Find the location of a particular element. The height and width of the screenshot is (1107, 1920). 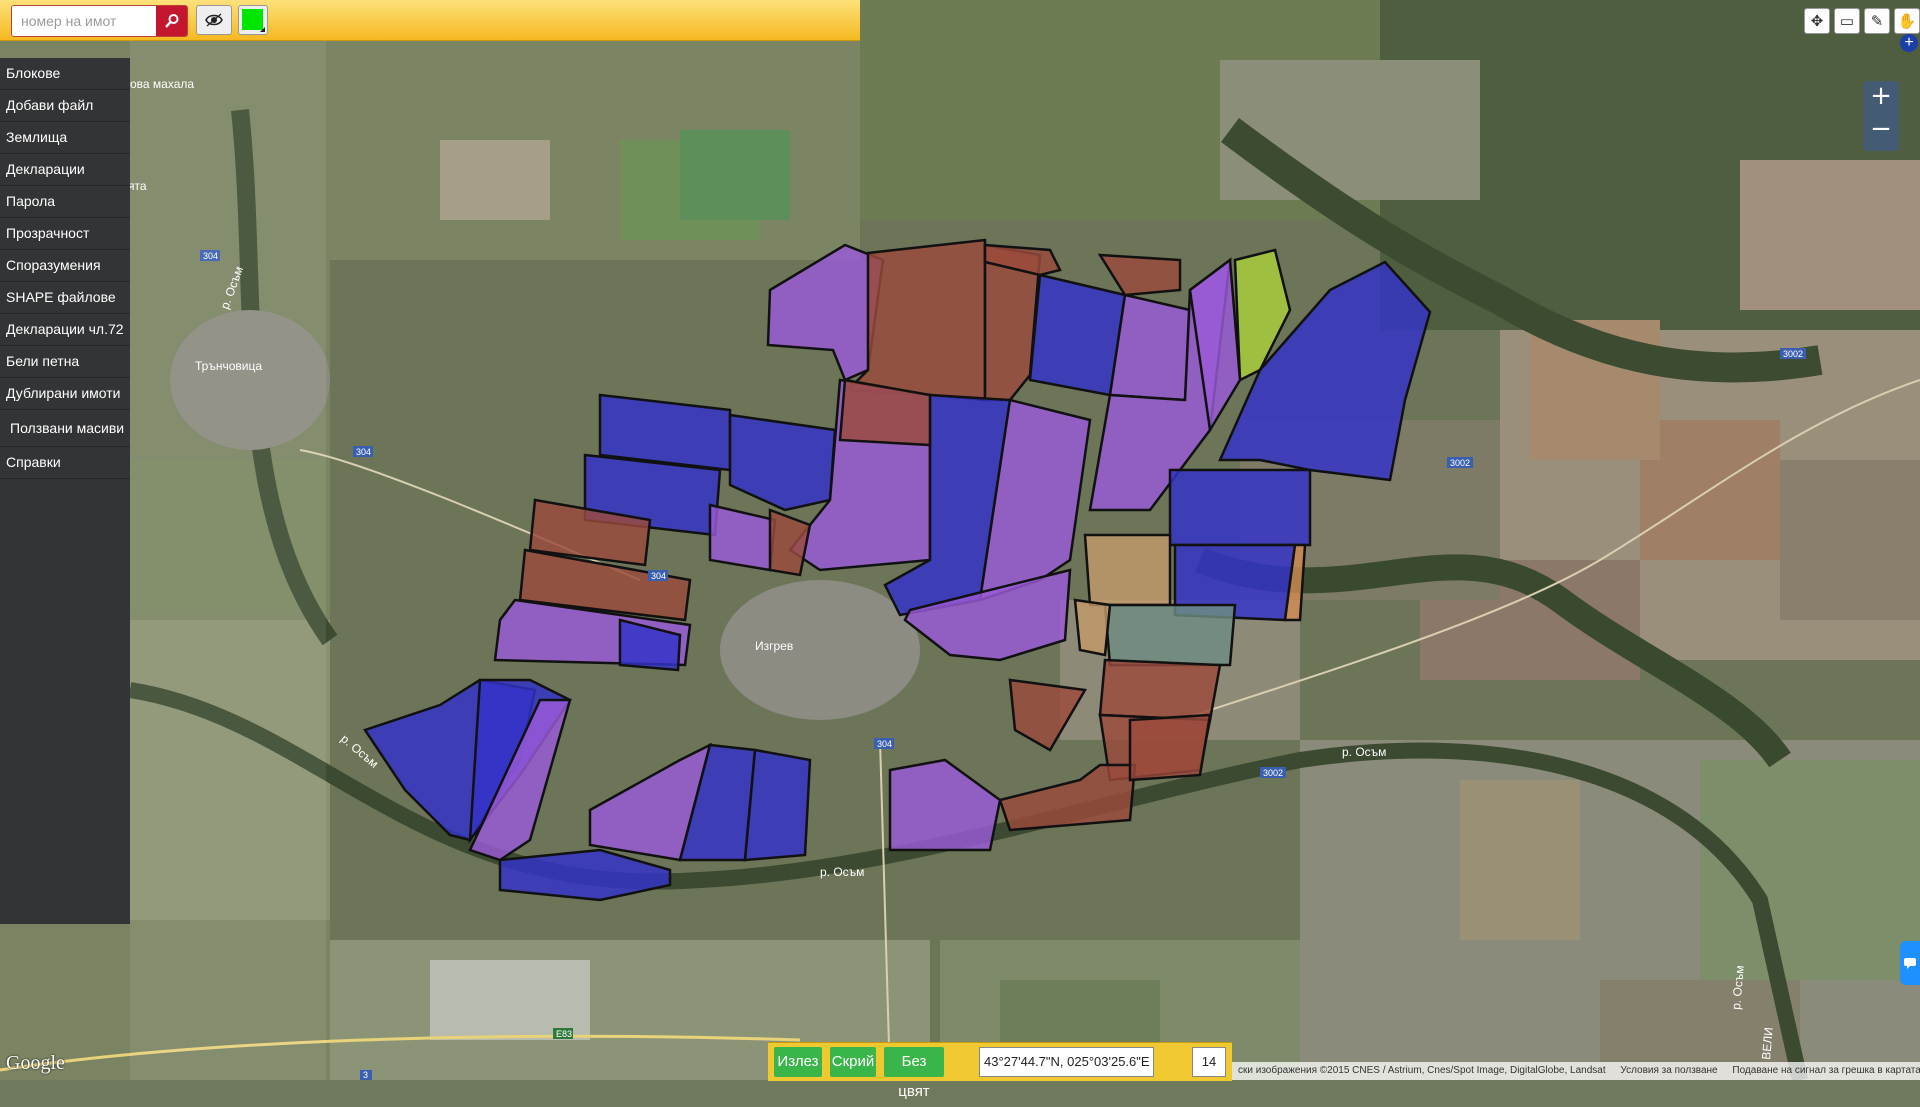

chat-widget-button is located at coordinates (1910, 963).